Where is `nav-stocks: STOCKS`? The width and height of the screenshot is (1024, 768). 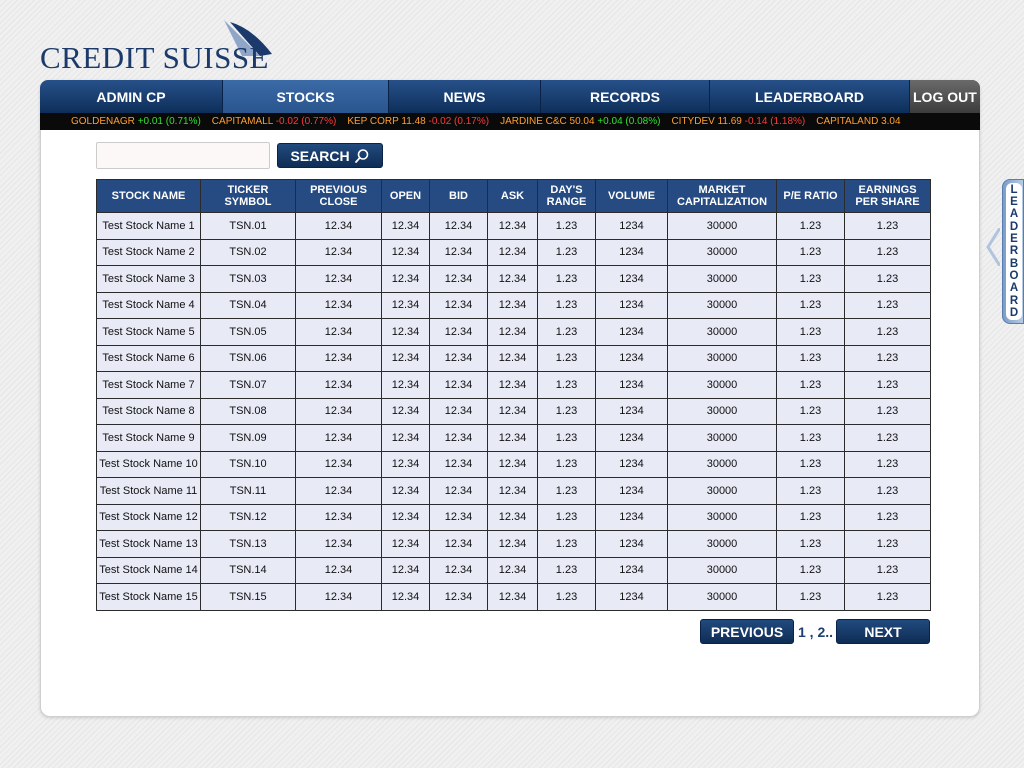
nav-stocks: STOCKS is located at coordinates (306, 96).